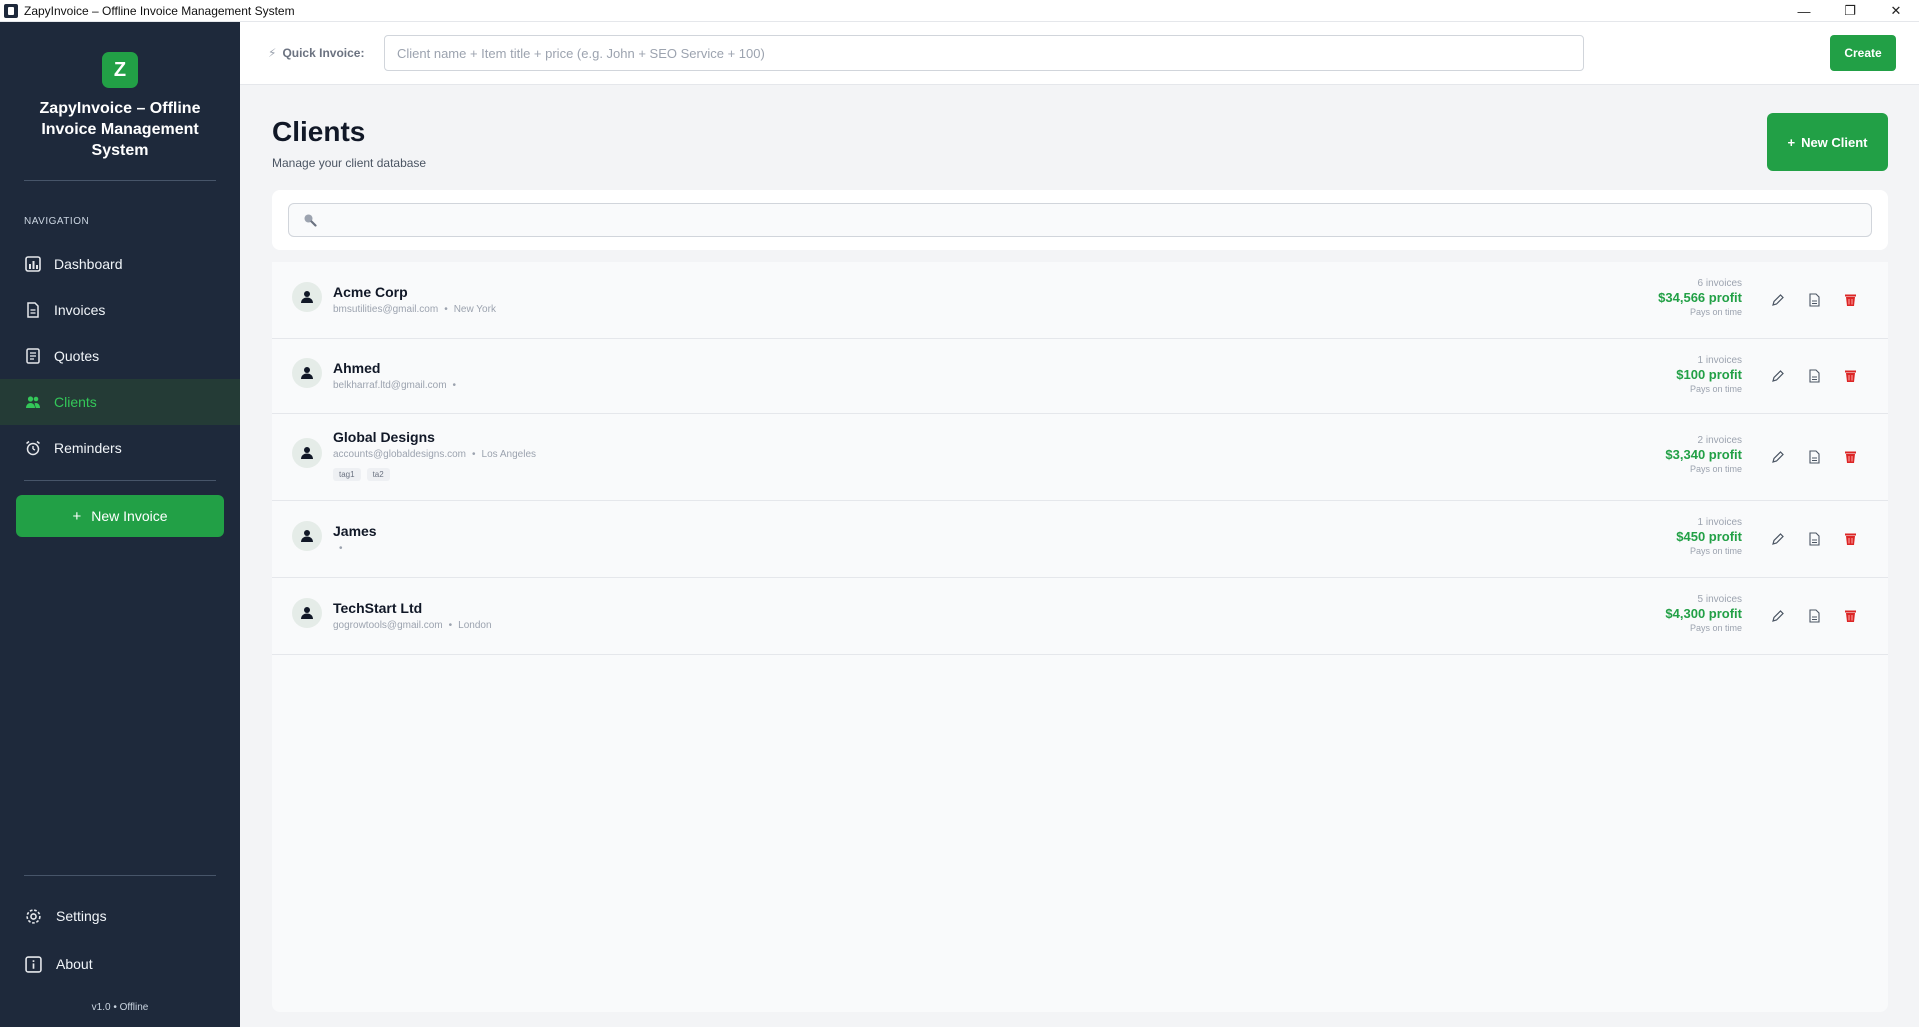  What do you see at coordinates (357, 368) in the screenshot?
I see `client-name: Ahmed` at bounding box center [357, 368].